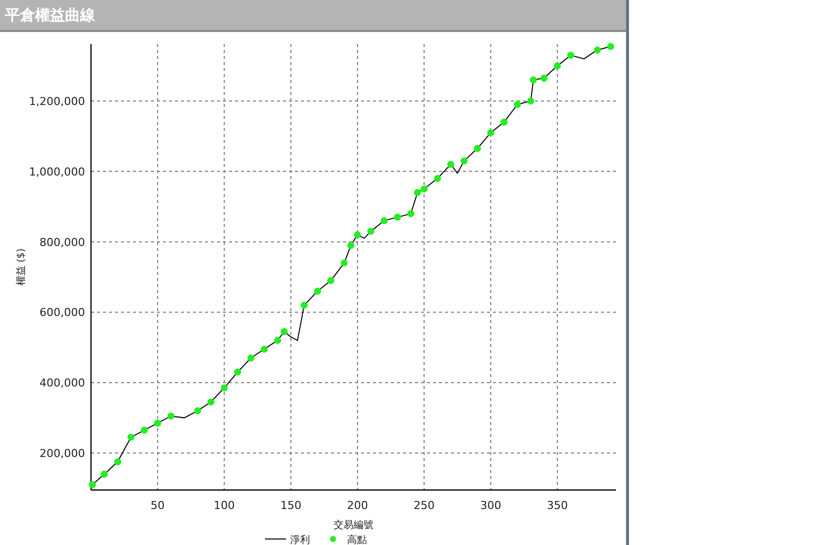 This screenshot has width=816, height=545. What do you see at coordinates (157, 505) in the screenshot?
I see `x-tick-label: 50` at bounding box center [157, 505].